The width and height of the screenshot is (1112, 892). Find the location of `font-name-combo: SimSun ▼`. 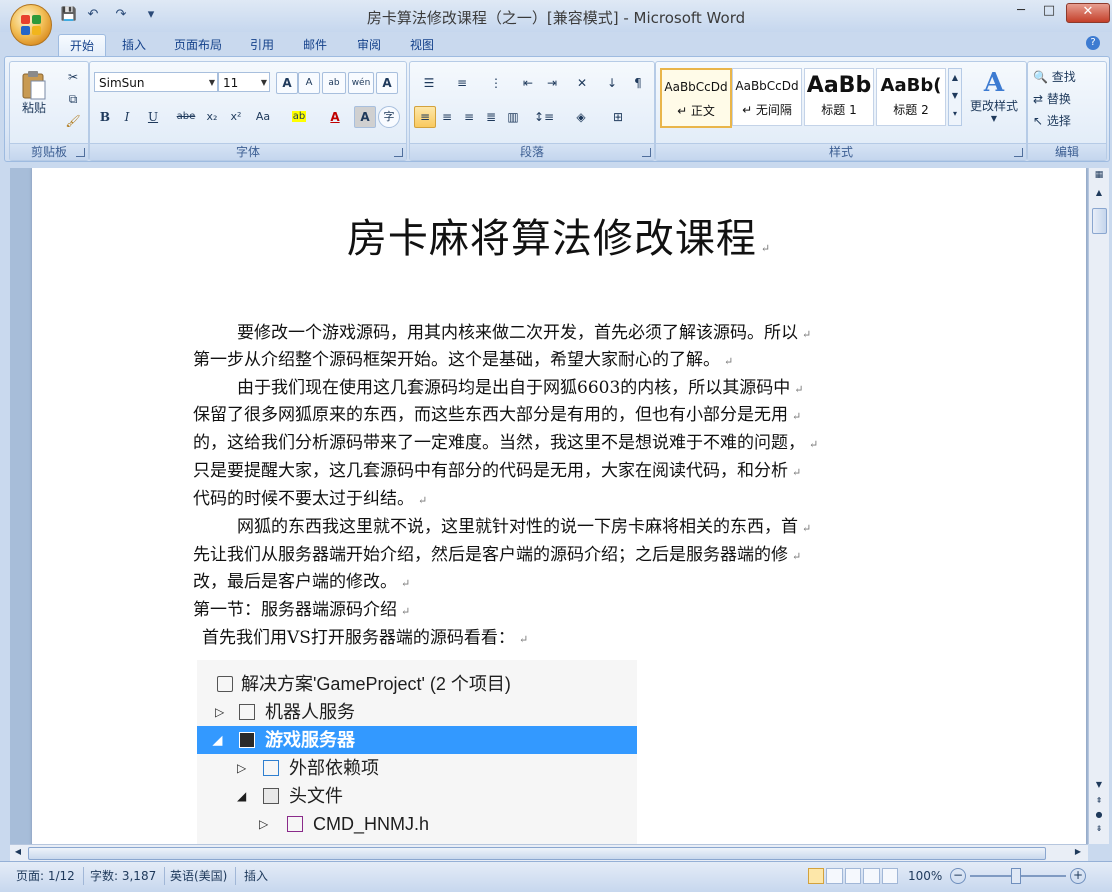

font-name-combo: SimSun ▼ is located at coordinates (156, 82).